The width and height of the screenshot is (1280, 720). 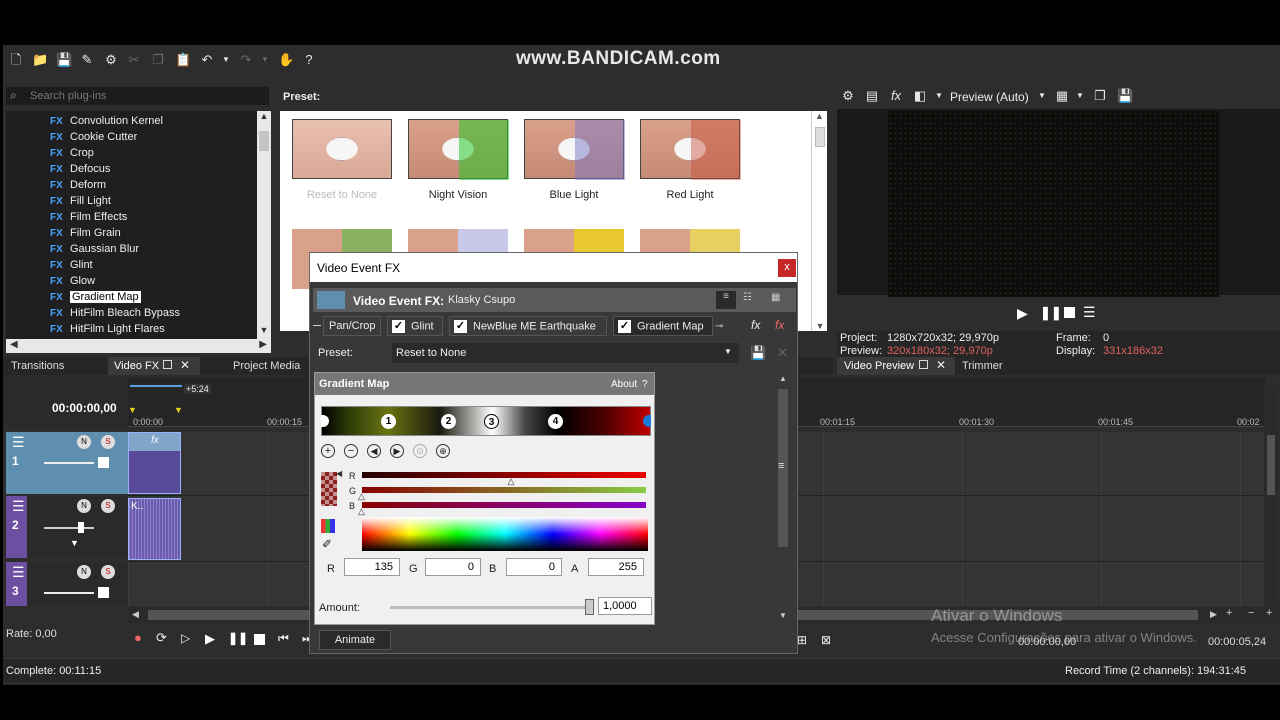 I want to click on gear-icon: ⚙, so click(x=111, y=60).